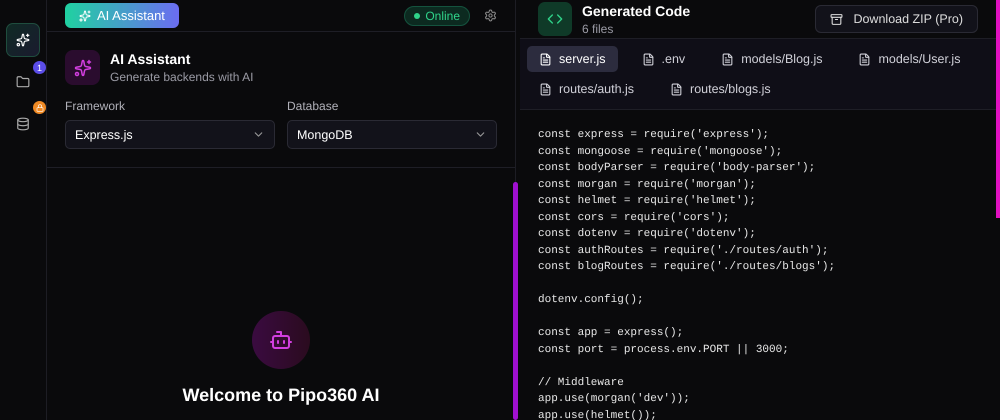  I want to click on file-count: 6 files, so click(598, 29).